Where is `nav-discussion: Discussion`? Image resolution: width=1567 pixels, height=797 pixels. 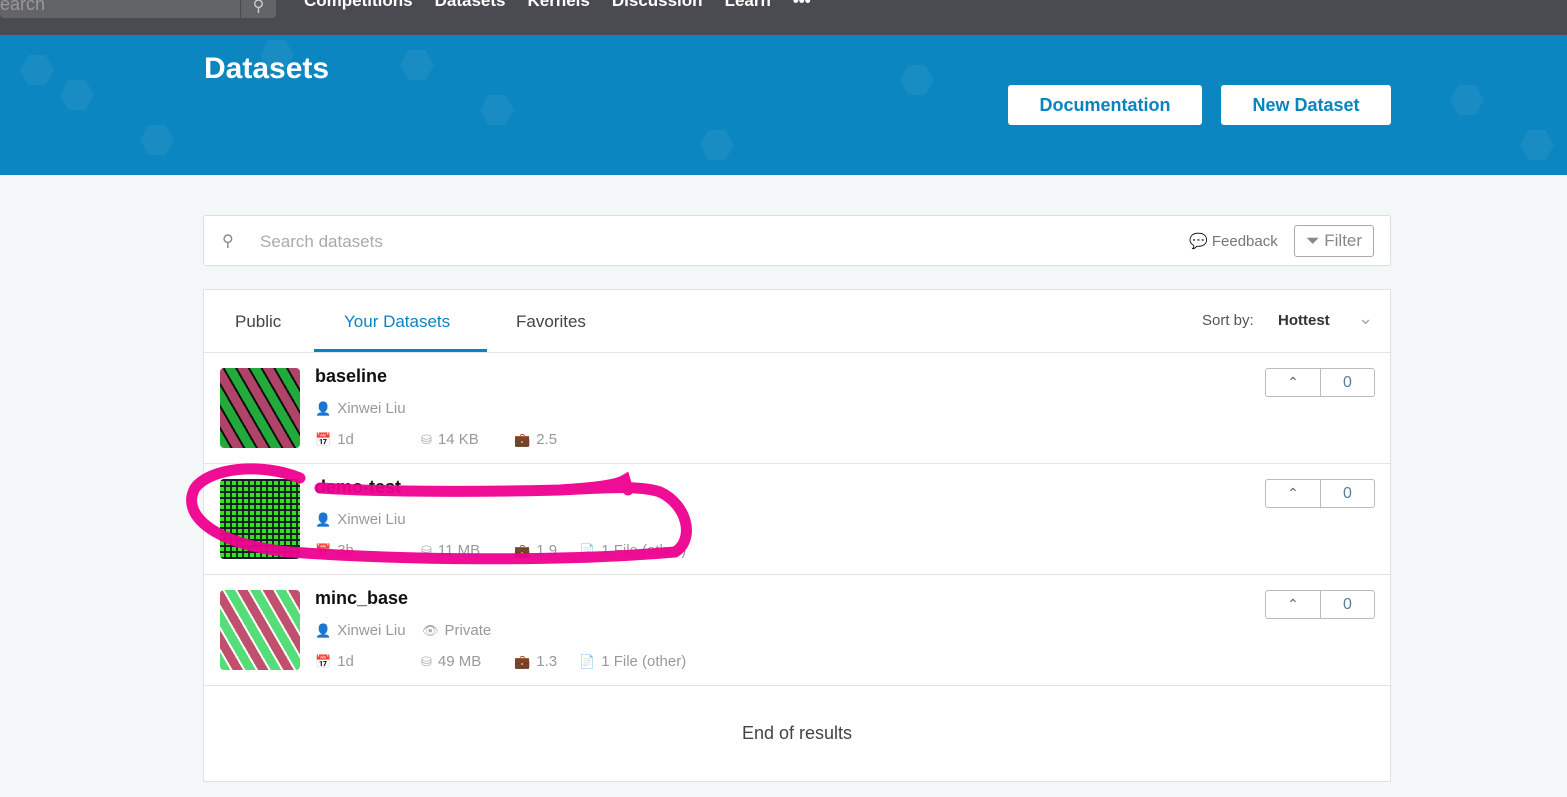 nav-discussion: Discussion is located at coordinates (657, 5).